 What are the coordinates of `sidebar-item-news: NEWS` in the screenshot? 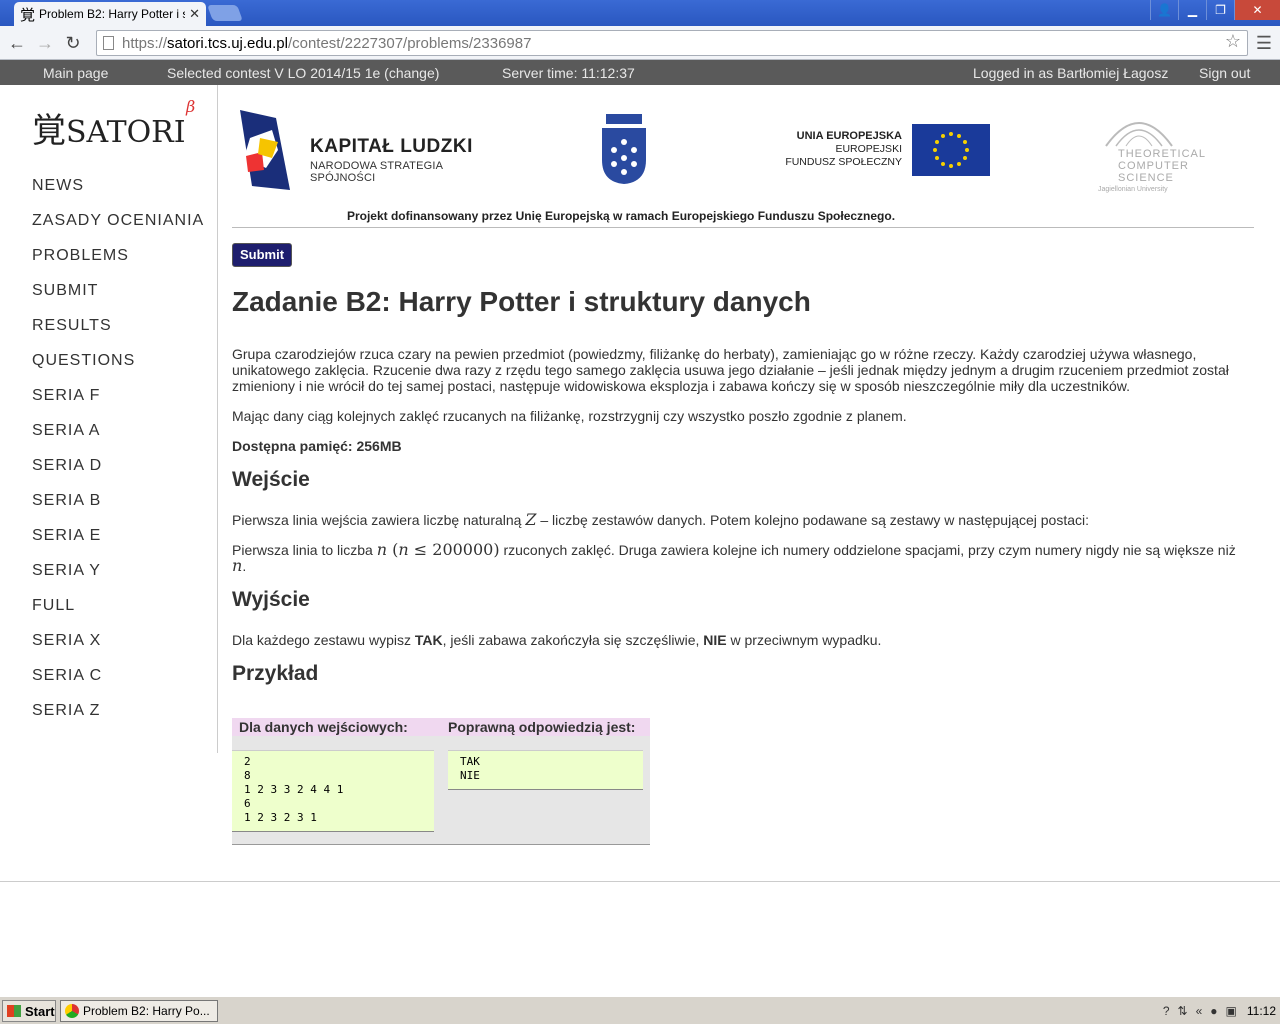 It's located at (118, 194).